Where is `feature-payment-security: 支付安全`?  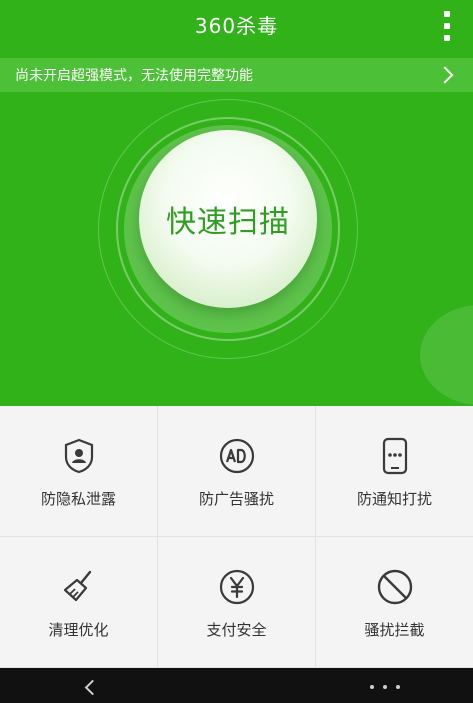 feature-payment-security: 支付安全 is located at coordinates (237, 602).